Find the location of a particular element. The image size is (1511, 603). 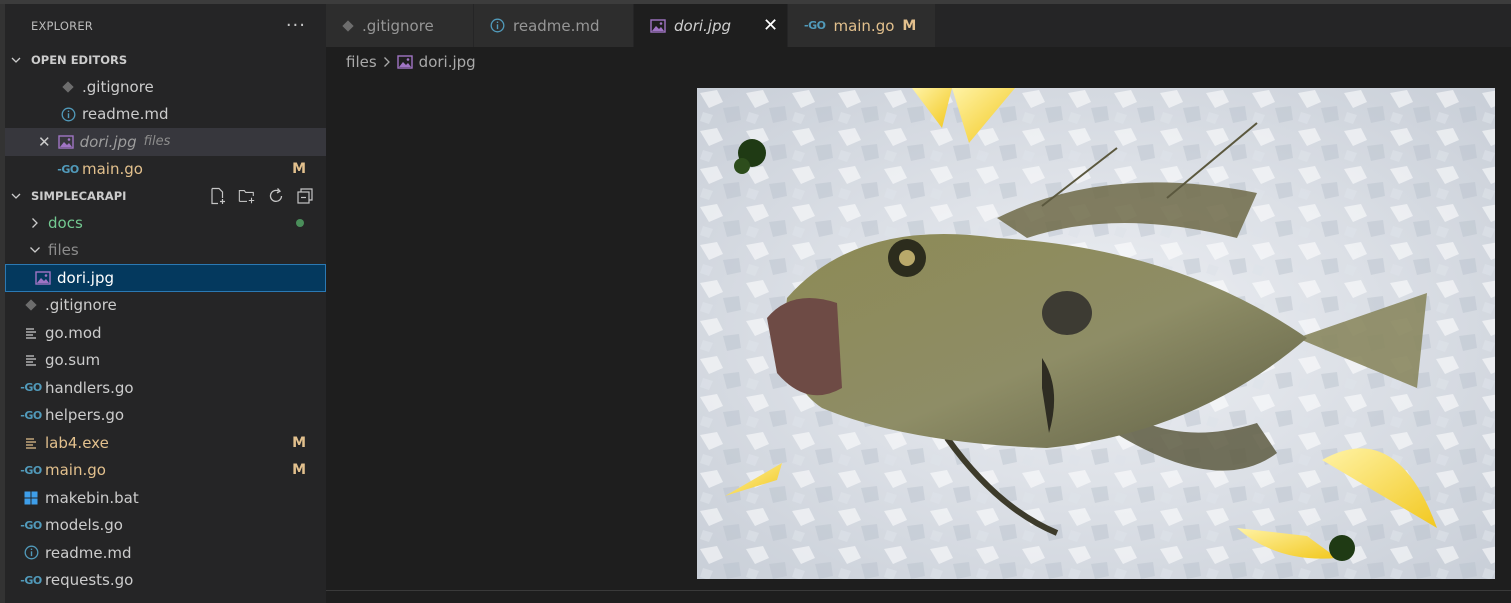

open-editor-description: files is located at coordinates (157, 142).